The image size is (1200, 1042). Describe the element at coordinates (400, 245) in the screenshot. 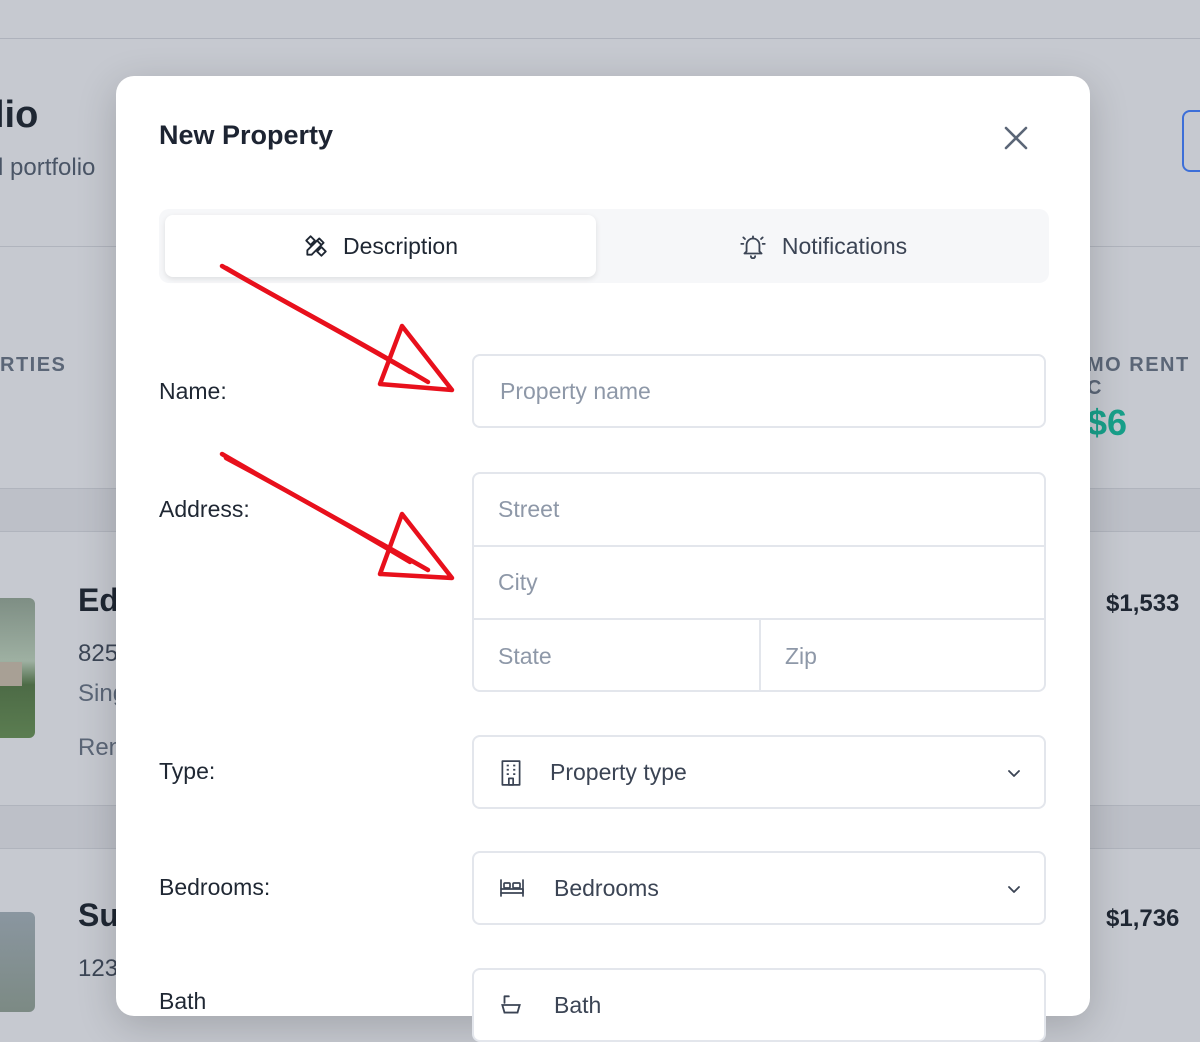

I see `tab-description-label: Description` at that location.